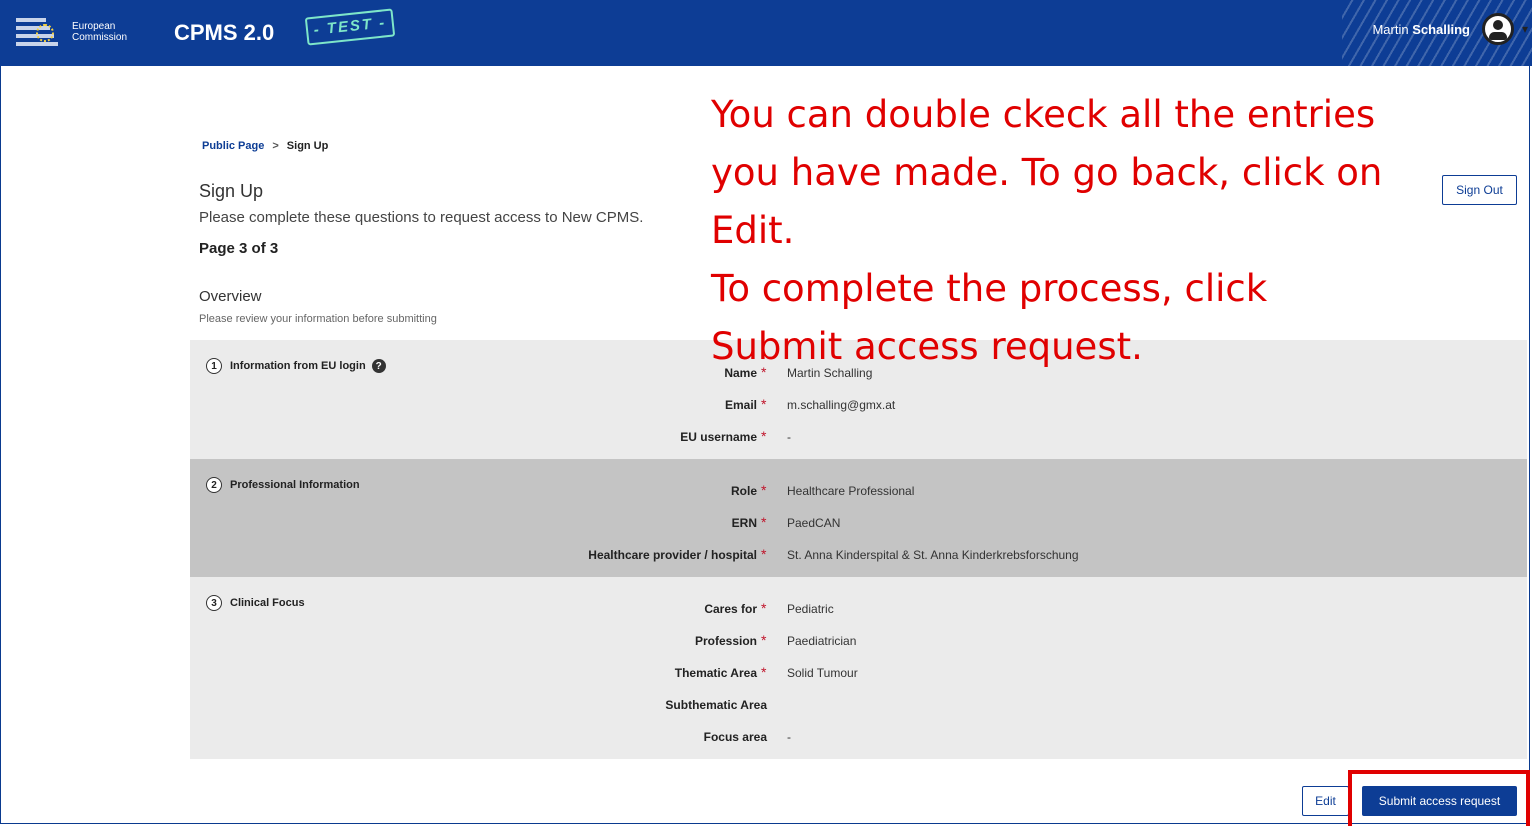 The image size is (1532, 826). Describe the element at coordinates (744, 523) in the screenshot. I see `field-label: ERN` at that location.